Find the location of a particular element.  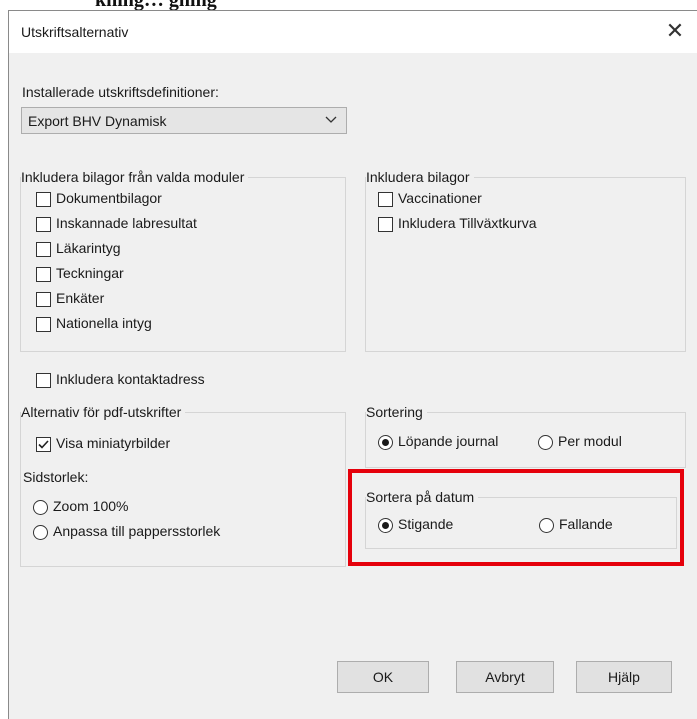

checkbox-label: Inkludera kontaktadress is located at coordinates (130, 379).